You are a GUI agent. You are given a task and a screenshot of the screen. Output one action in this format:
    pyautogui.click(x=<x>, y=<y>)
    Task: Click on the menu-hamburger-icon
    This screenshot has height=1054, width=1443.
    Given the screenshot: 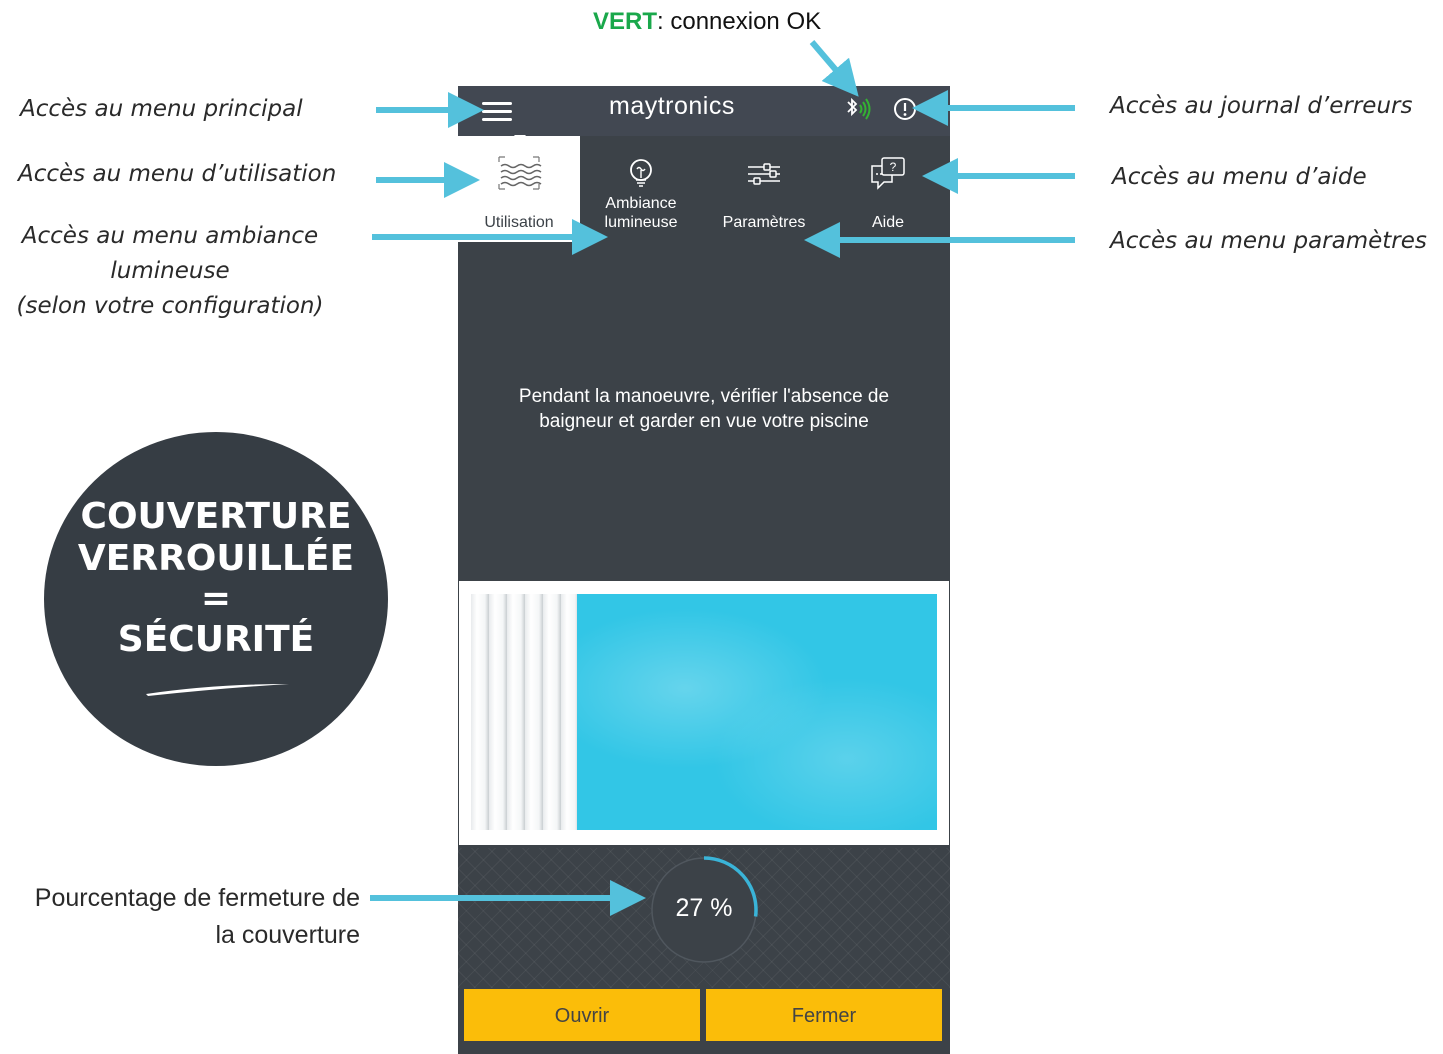 What is the action you would take?
    pyautogui.click(x=497, y=111)
    